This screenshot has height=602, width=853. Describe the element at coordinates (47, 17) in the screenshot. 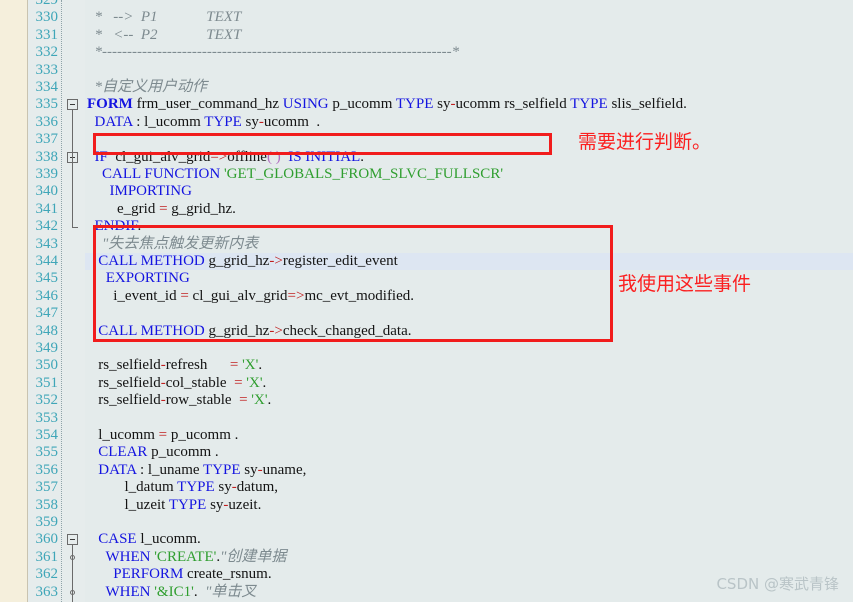

I see `line-number: 330` at that location.